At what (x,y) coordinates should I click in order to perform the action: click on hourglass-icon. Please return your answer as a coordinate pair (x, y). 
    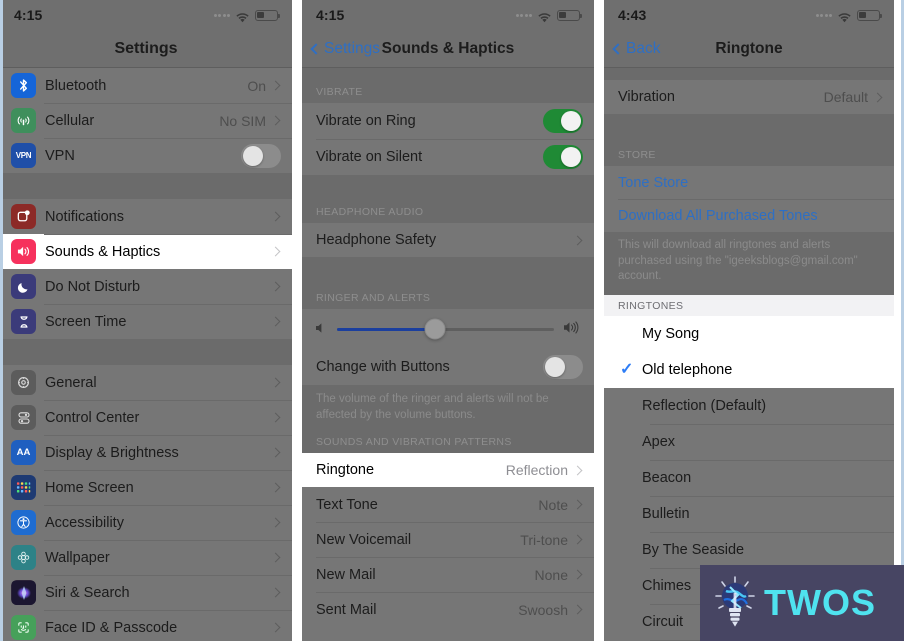
    Looking at the image, I should click on (23, 321).